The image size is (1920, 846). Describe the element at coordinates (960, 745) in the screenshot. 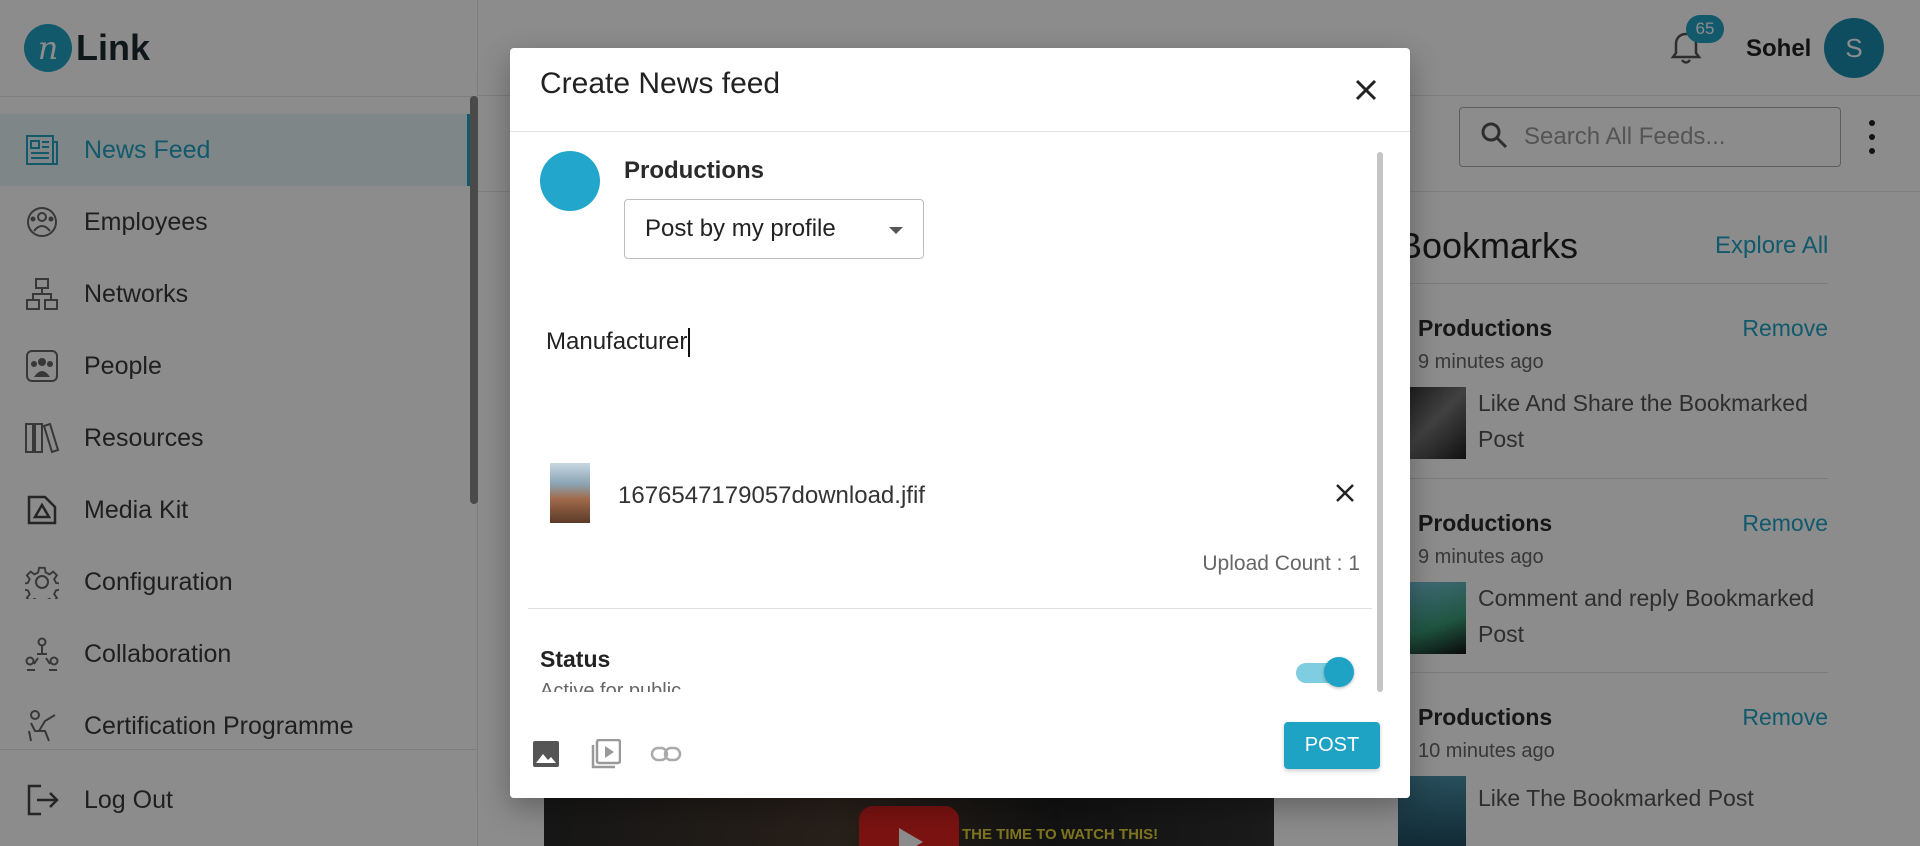

I see `modal-footer: POST` at that location.